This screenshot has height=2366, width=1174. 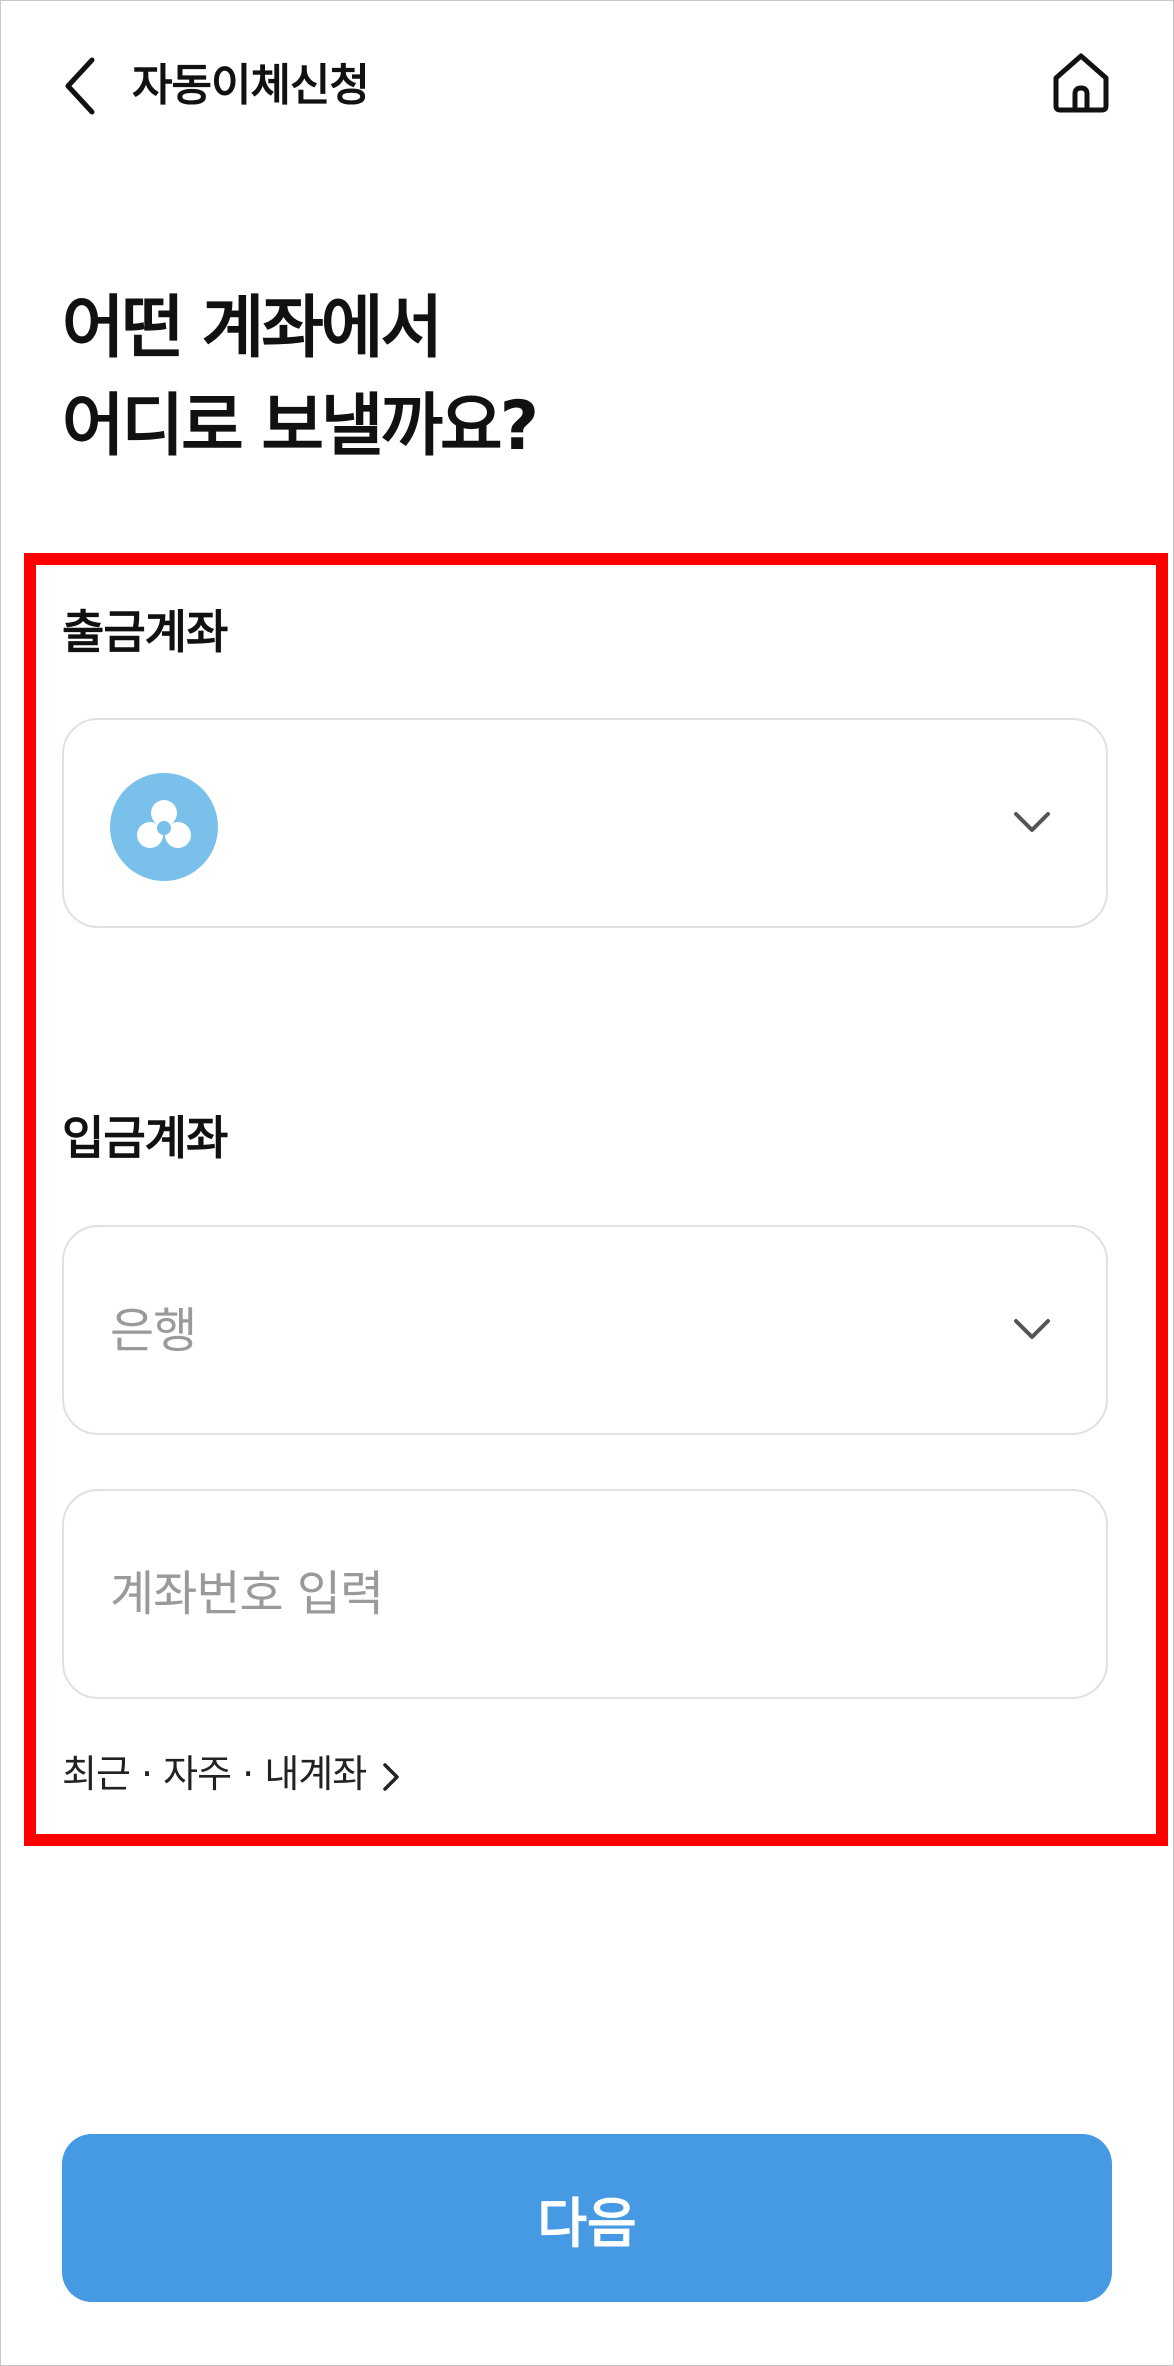 I want to click on headline-line-1: 어떤 계좌에서, so click(x=252, y=328).